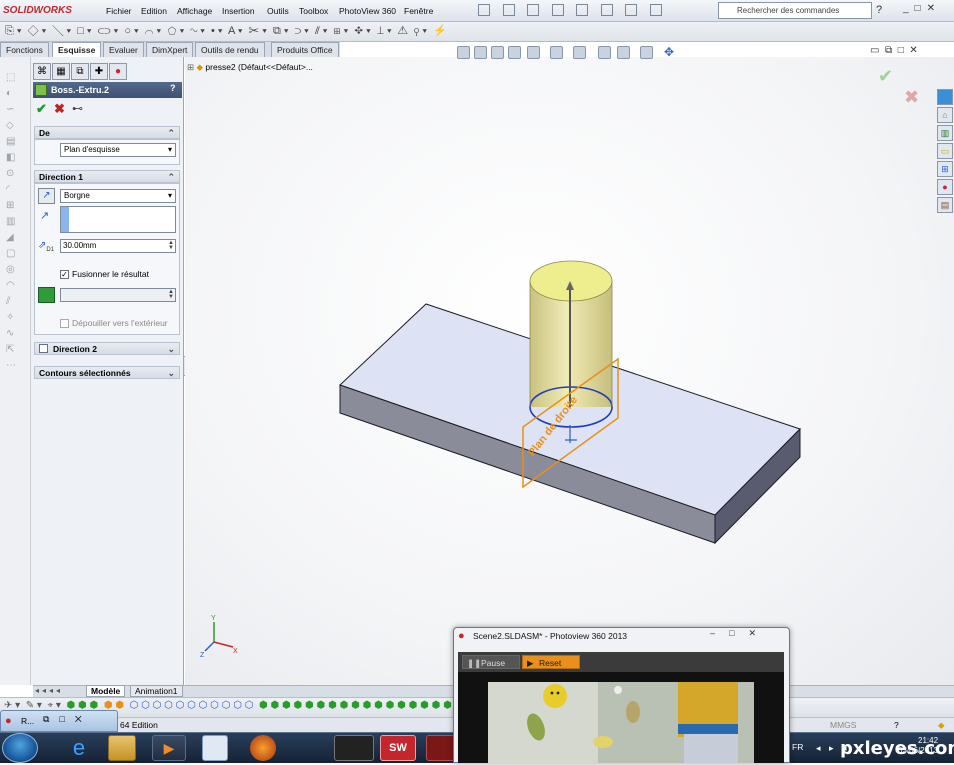 The height and width of the screenshot is (765, 954). Describe the element at coordinates (367, 11) in the screenshot. I see `menu-photoview: PhotoView 360` at that location.